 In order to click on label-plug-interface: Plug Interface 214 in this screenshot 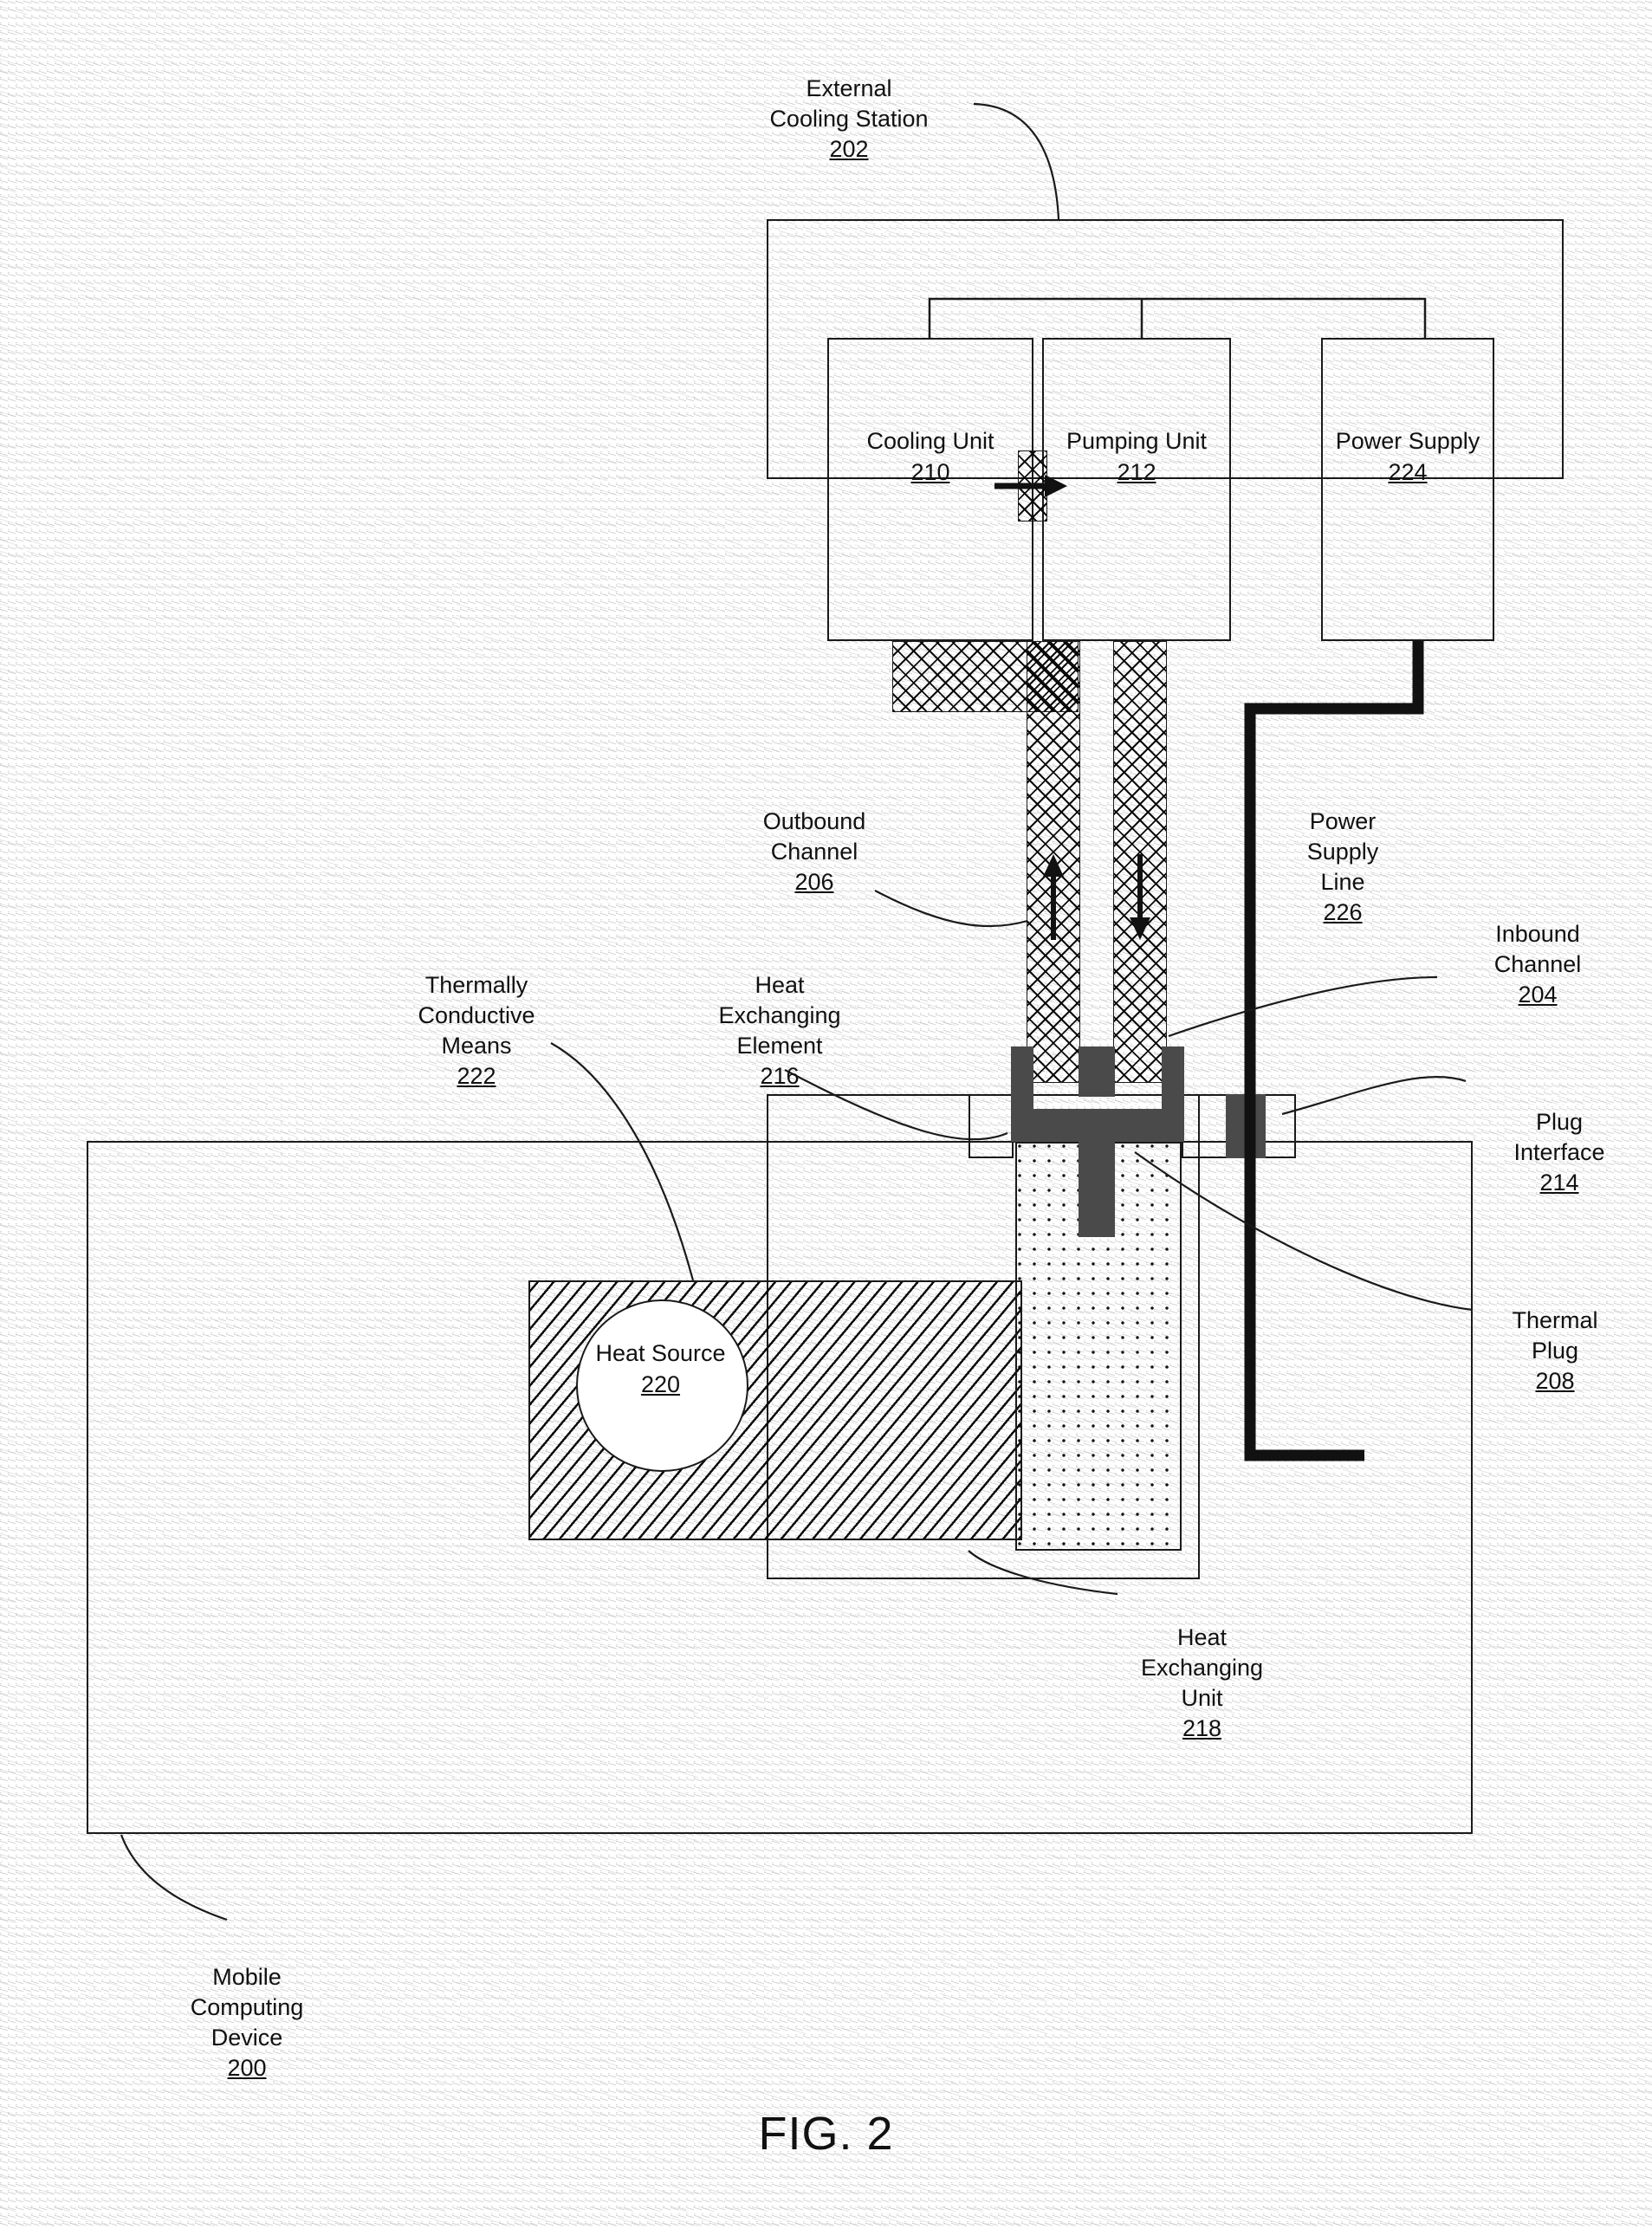, I will do `click(1559, 1152)`.